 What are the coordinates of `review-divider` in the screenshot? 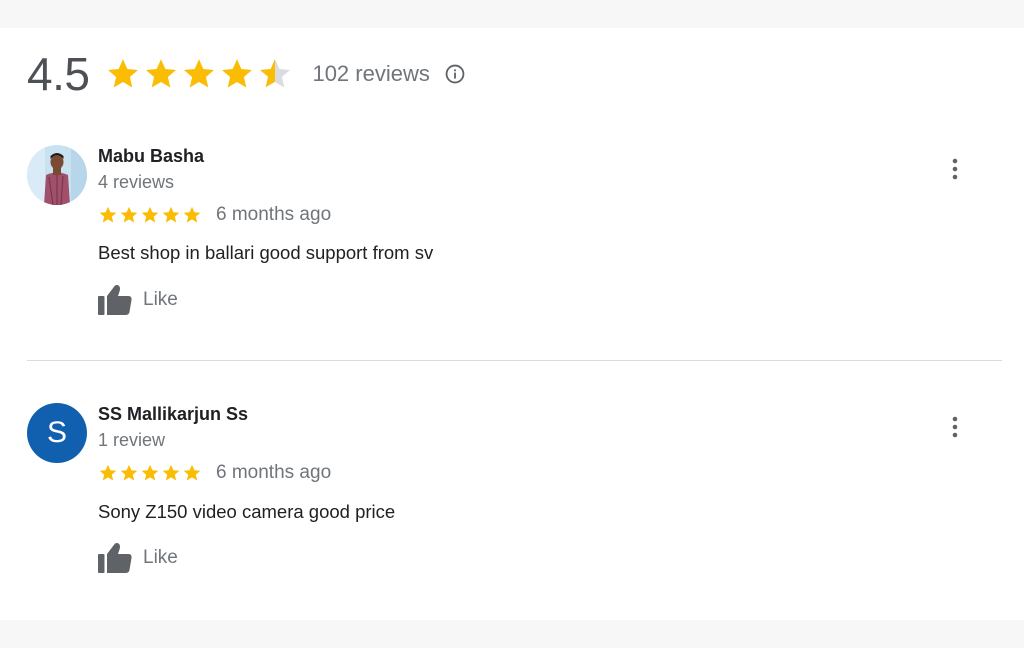 It's located at (514, 360).